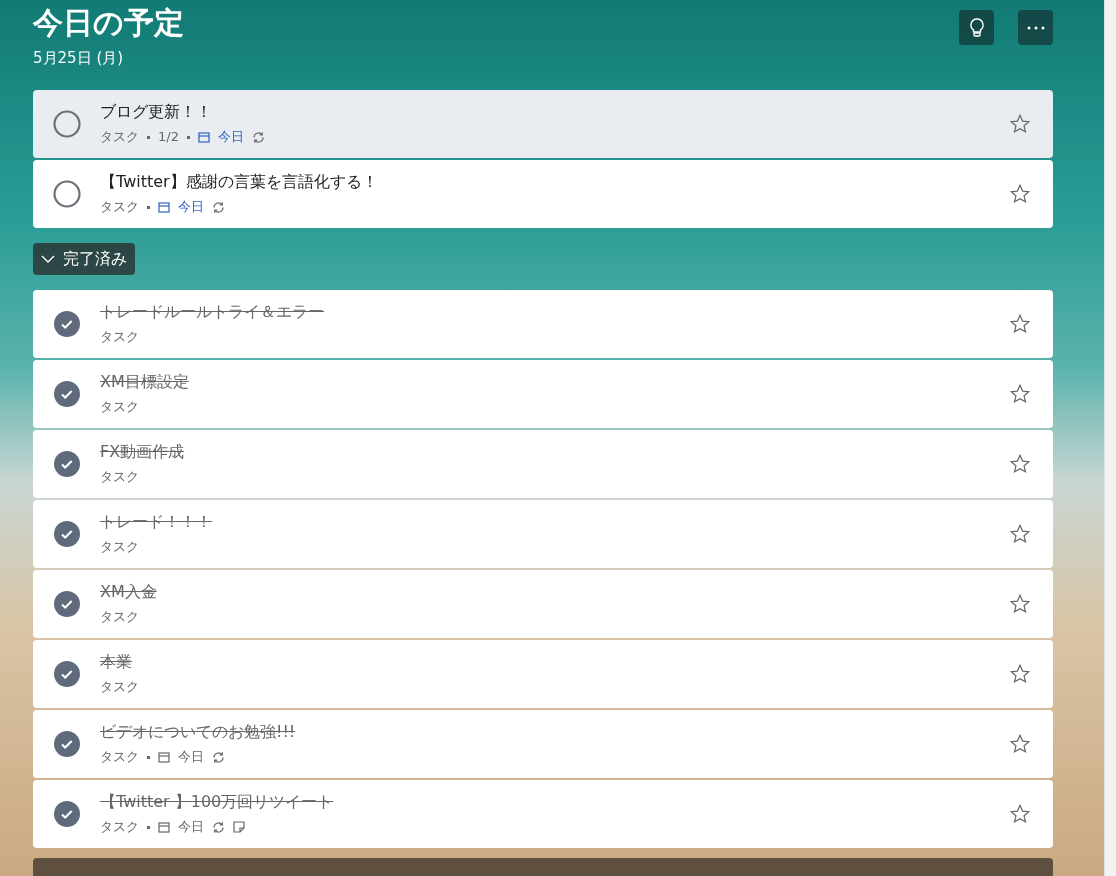 The width and height of the screenshot is (1116, 876). Describe the element at coordinates (48, 258) in the screenshot. I see `chevron-icon` at that location.